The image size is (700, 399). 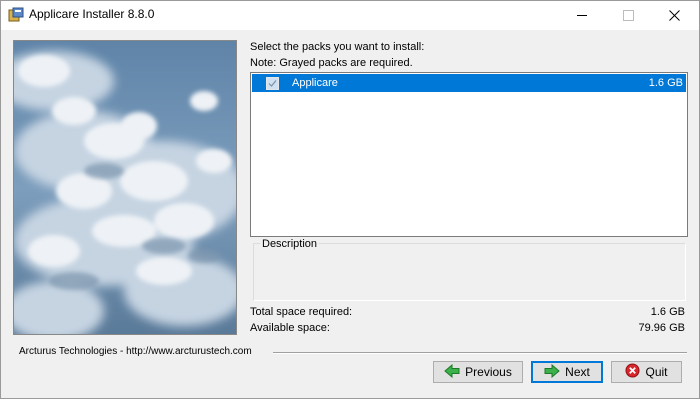 What do you see at coordinates (92, 14) in the screenshot?
I see `window-title: Applicare Installer 8.8.0` at bounding box center [92, 14].